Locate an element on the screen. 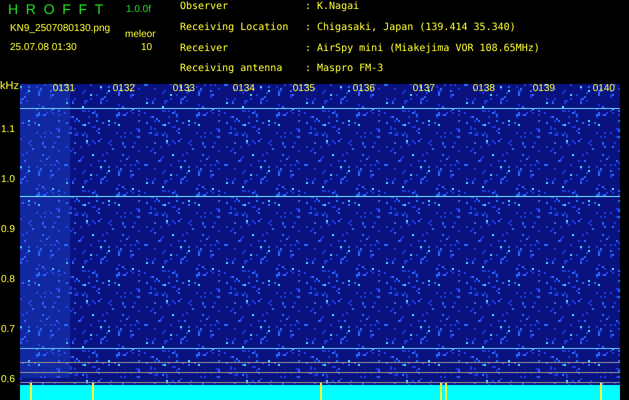 Image resolution: width=629 pixels, height=400 pixels. time-label: 0138 is located at coordinates (483, 89).